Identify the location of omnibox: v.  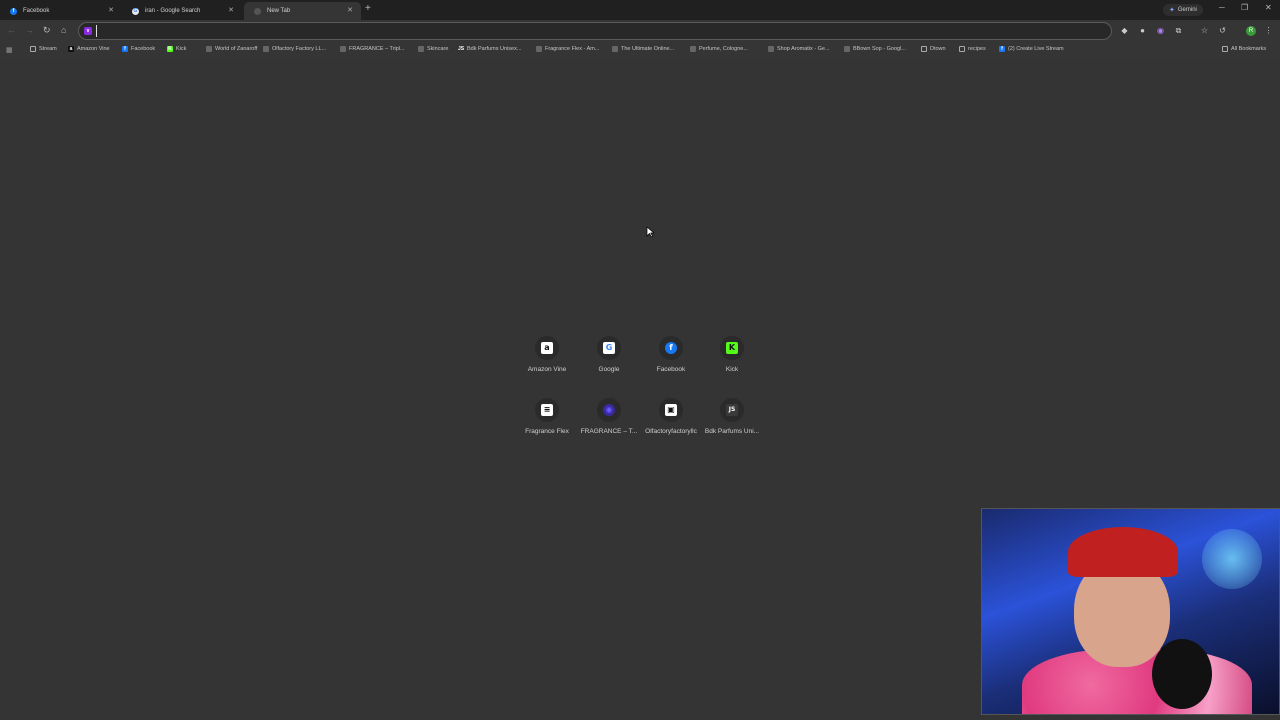
(595, 31).